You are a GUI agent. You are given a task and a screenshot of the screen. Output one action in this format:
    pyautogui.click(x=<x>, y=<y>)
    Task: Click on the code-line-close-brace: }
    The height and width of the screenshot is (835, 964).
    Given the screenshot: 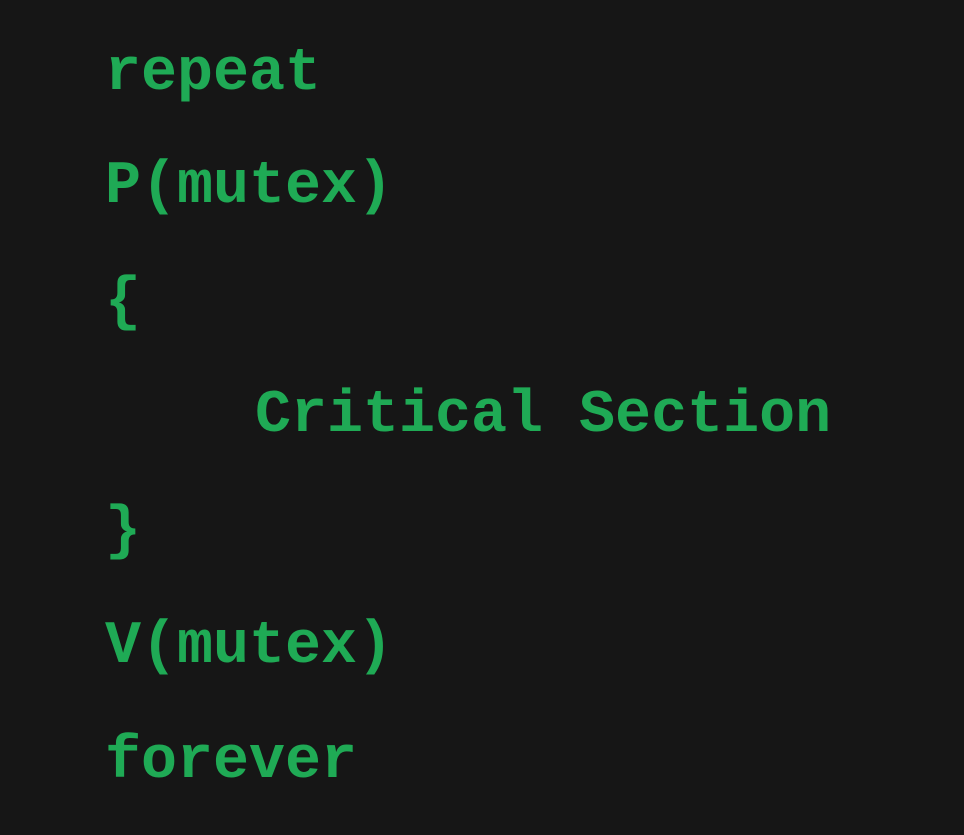 What is the action you would take?
    pyautogui.click(x=123, y=532)
    